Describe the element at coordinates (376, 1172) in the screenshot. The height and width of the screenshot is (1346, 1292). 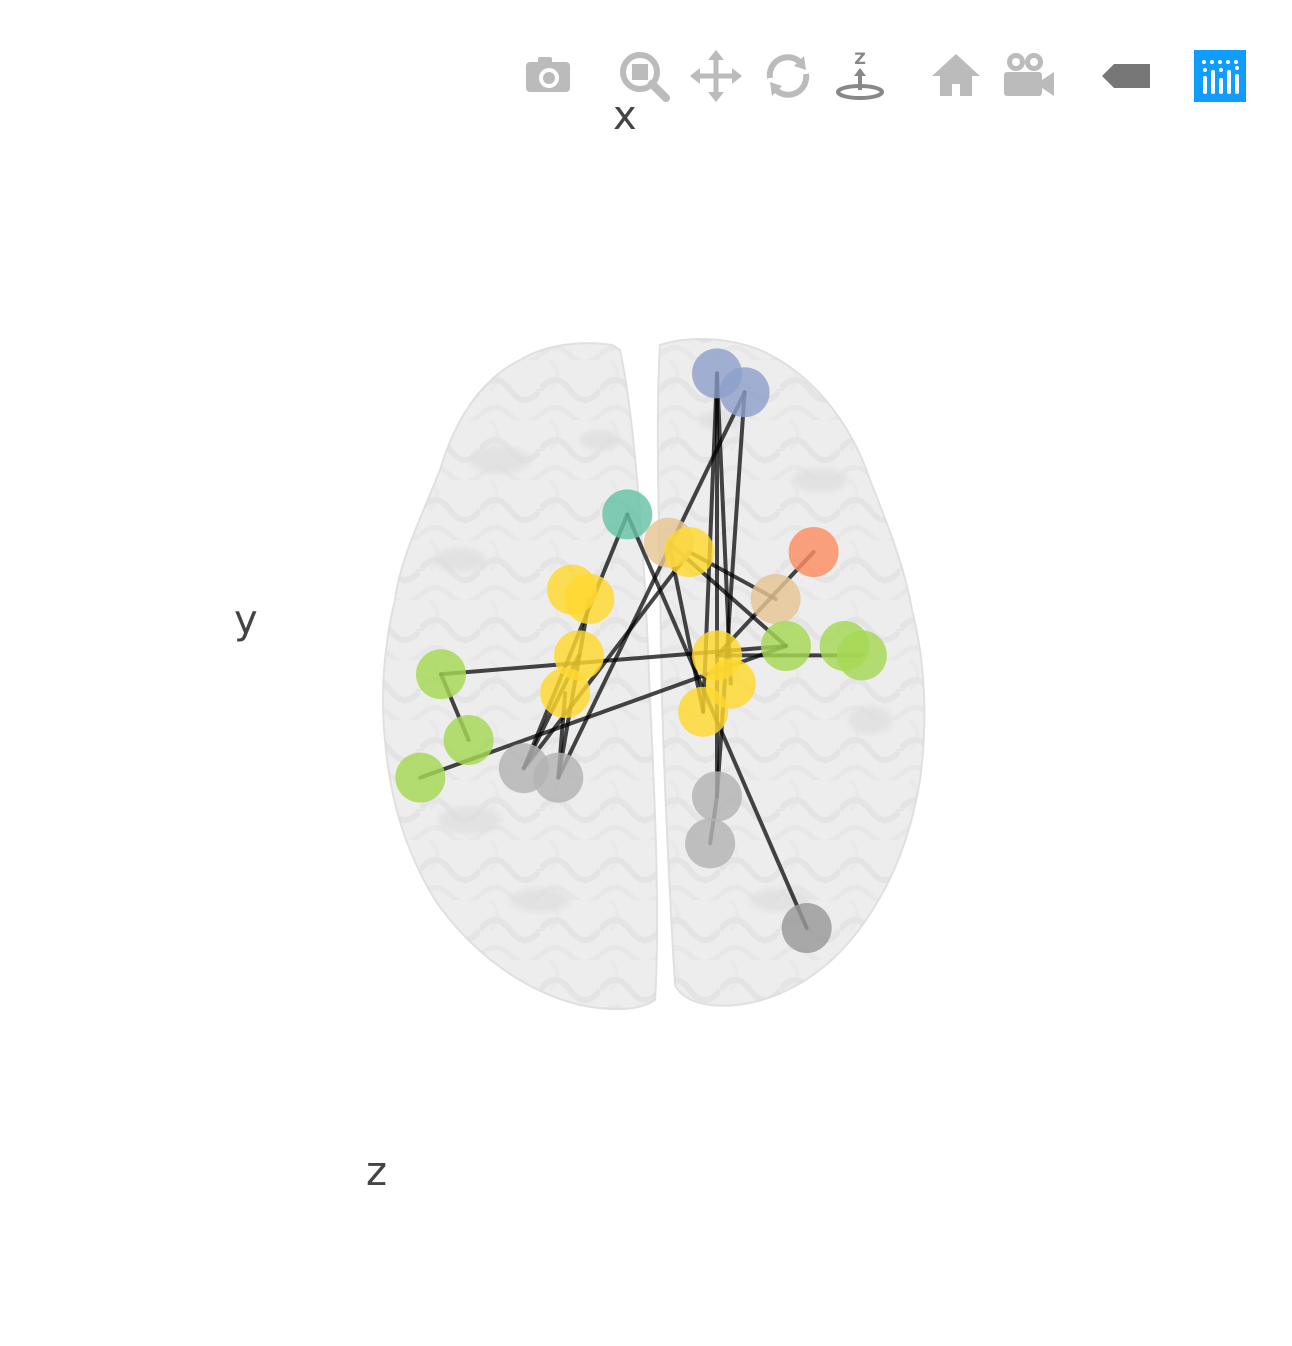
I see `z-axis-label: z` at that location.